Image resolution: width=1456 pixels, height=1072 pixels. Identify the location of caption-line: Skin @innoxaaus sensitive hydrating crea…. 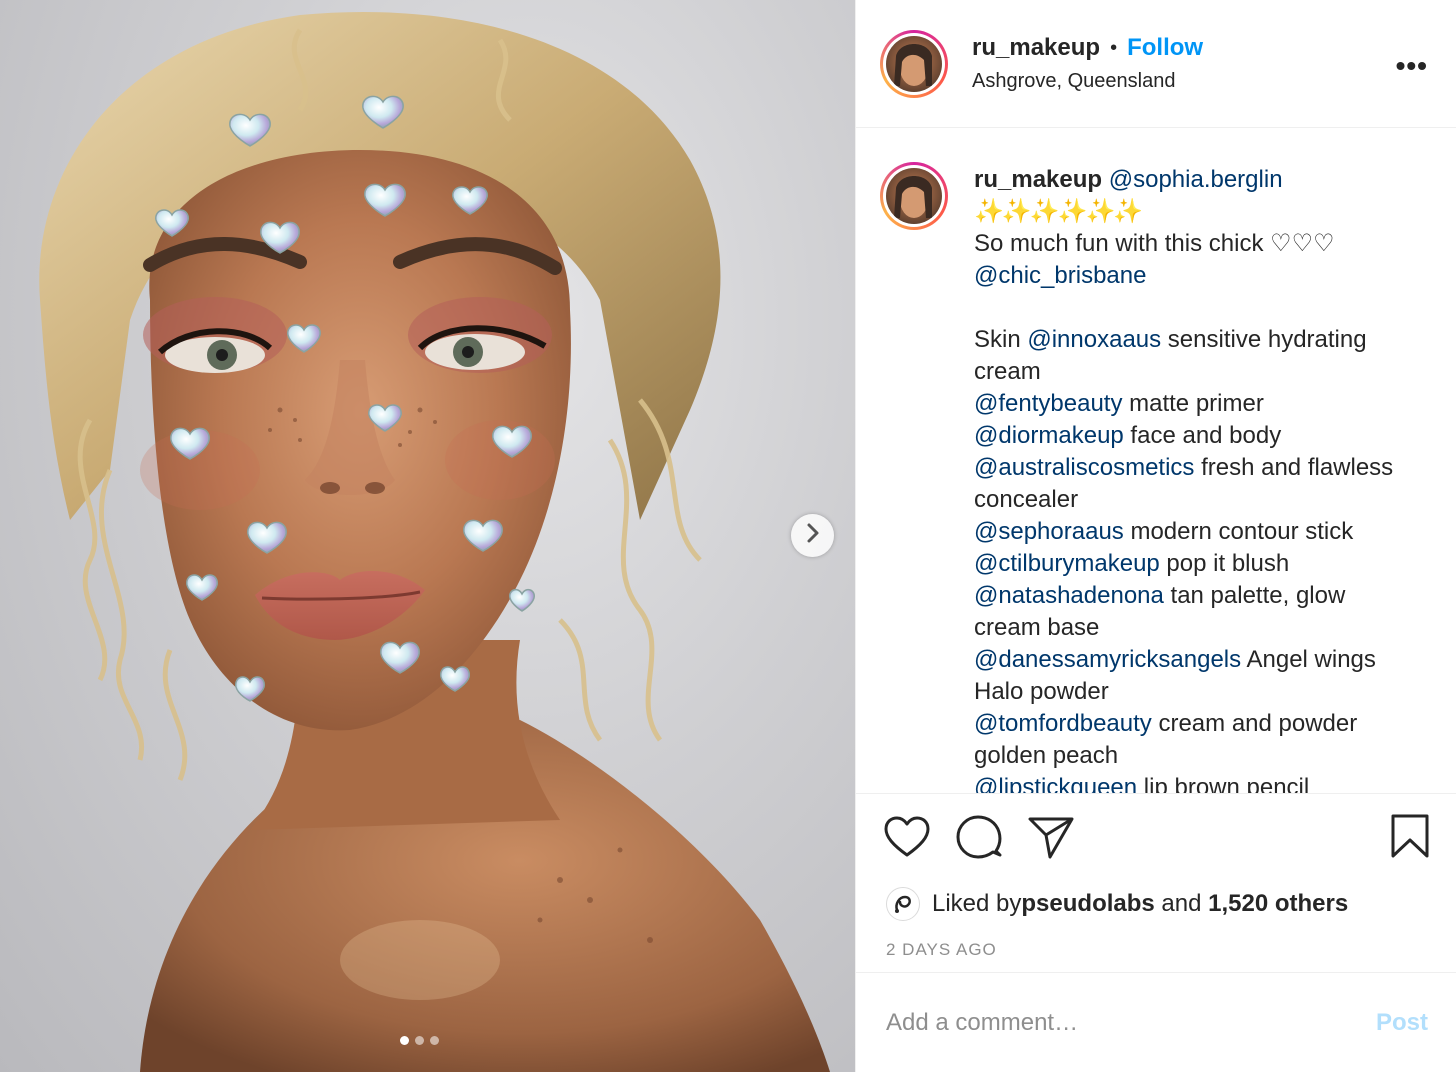
(1194, 356).